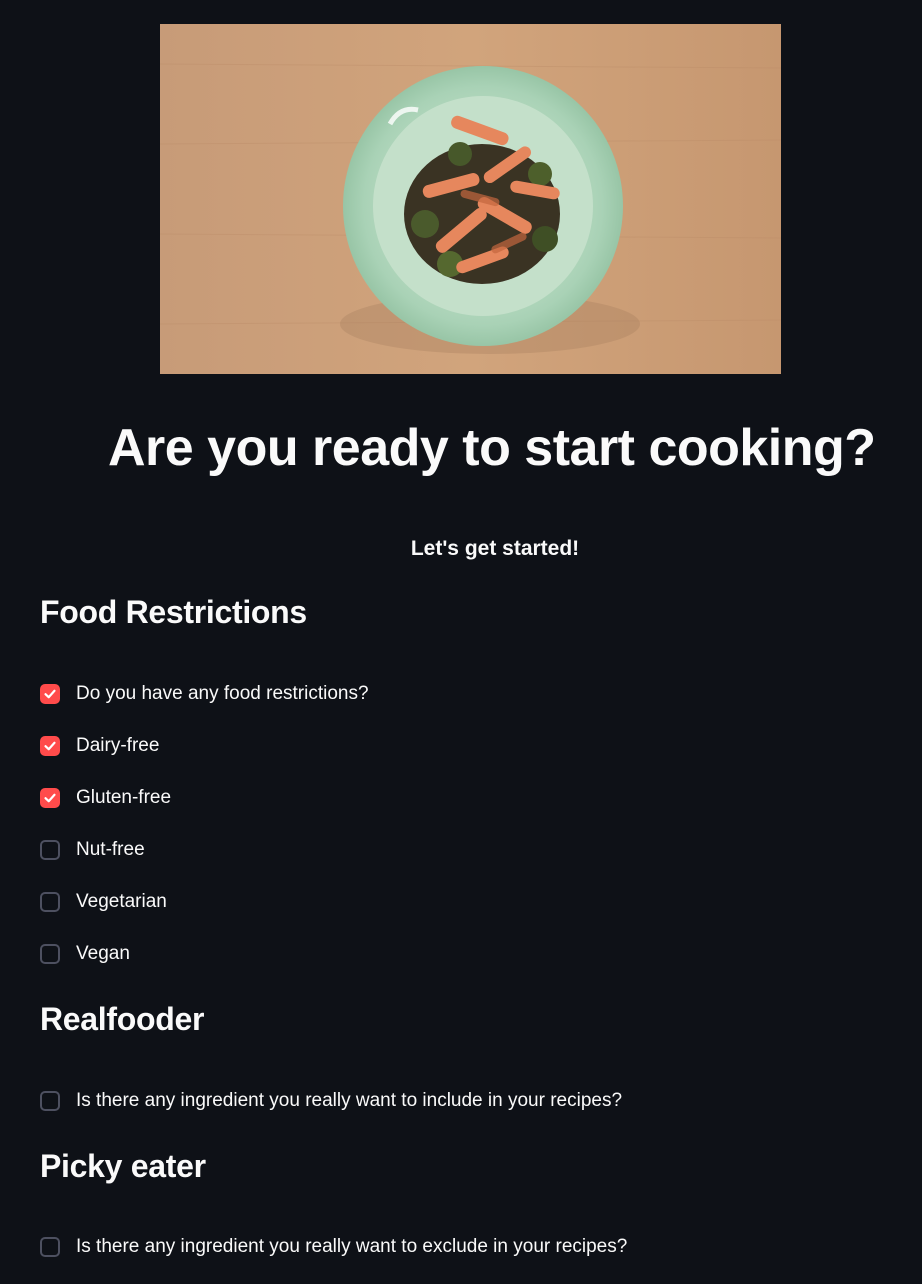 The width and height of the screenshot is (922, 1284). I want to click on checkbox-vegetarian: Vegetarian, so click(103, 902).